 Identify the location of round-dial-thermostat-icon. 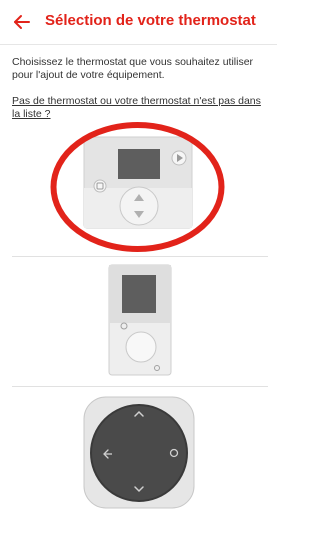
(139, 452).